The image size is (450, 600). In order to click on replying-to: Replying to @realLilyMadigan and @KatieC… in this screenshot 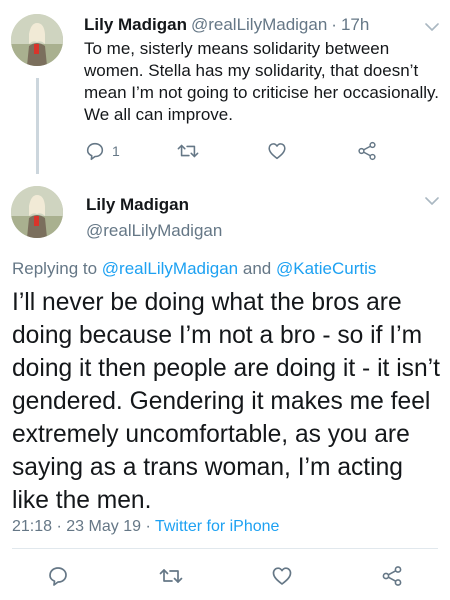, I will do `click(194, 269)`.